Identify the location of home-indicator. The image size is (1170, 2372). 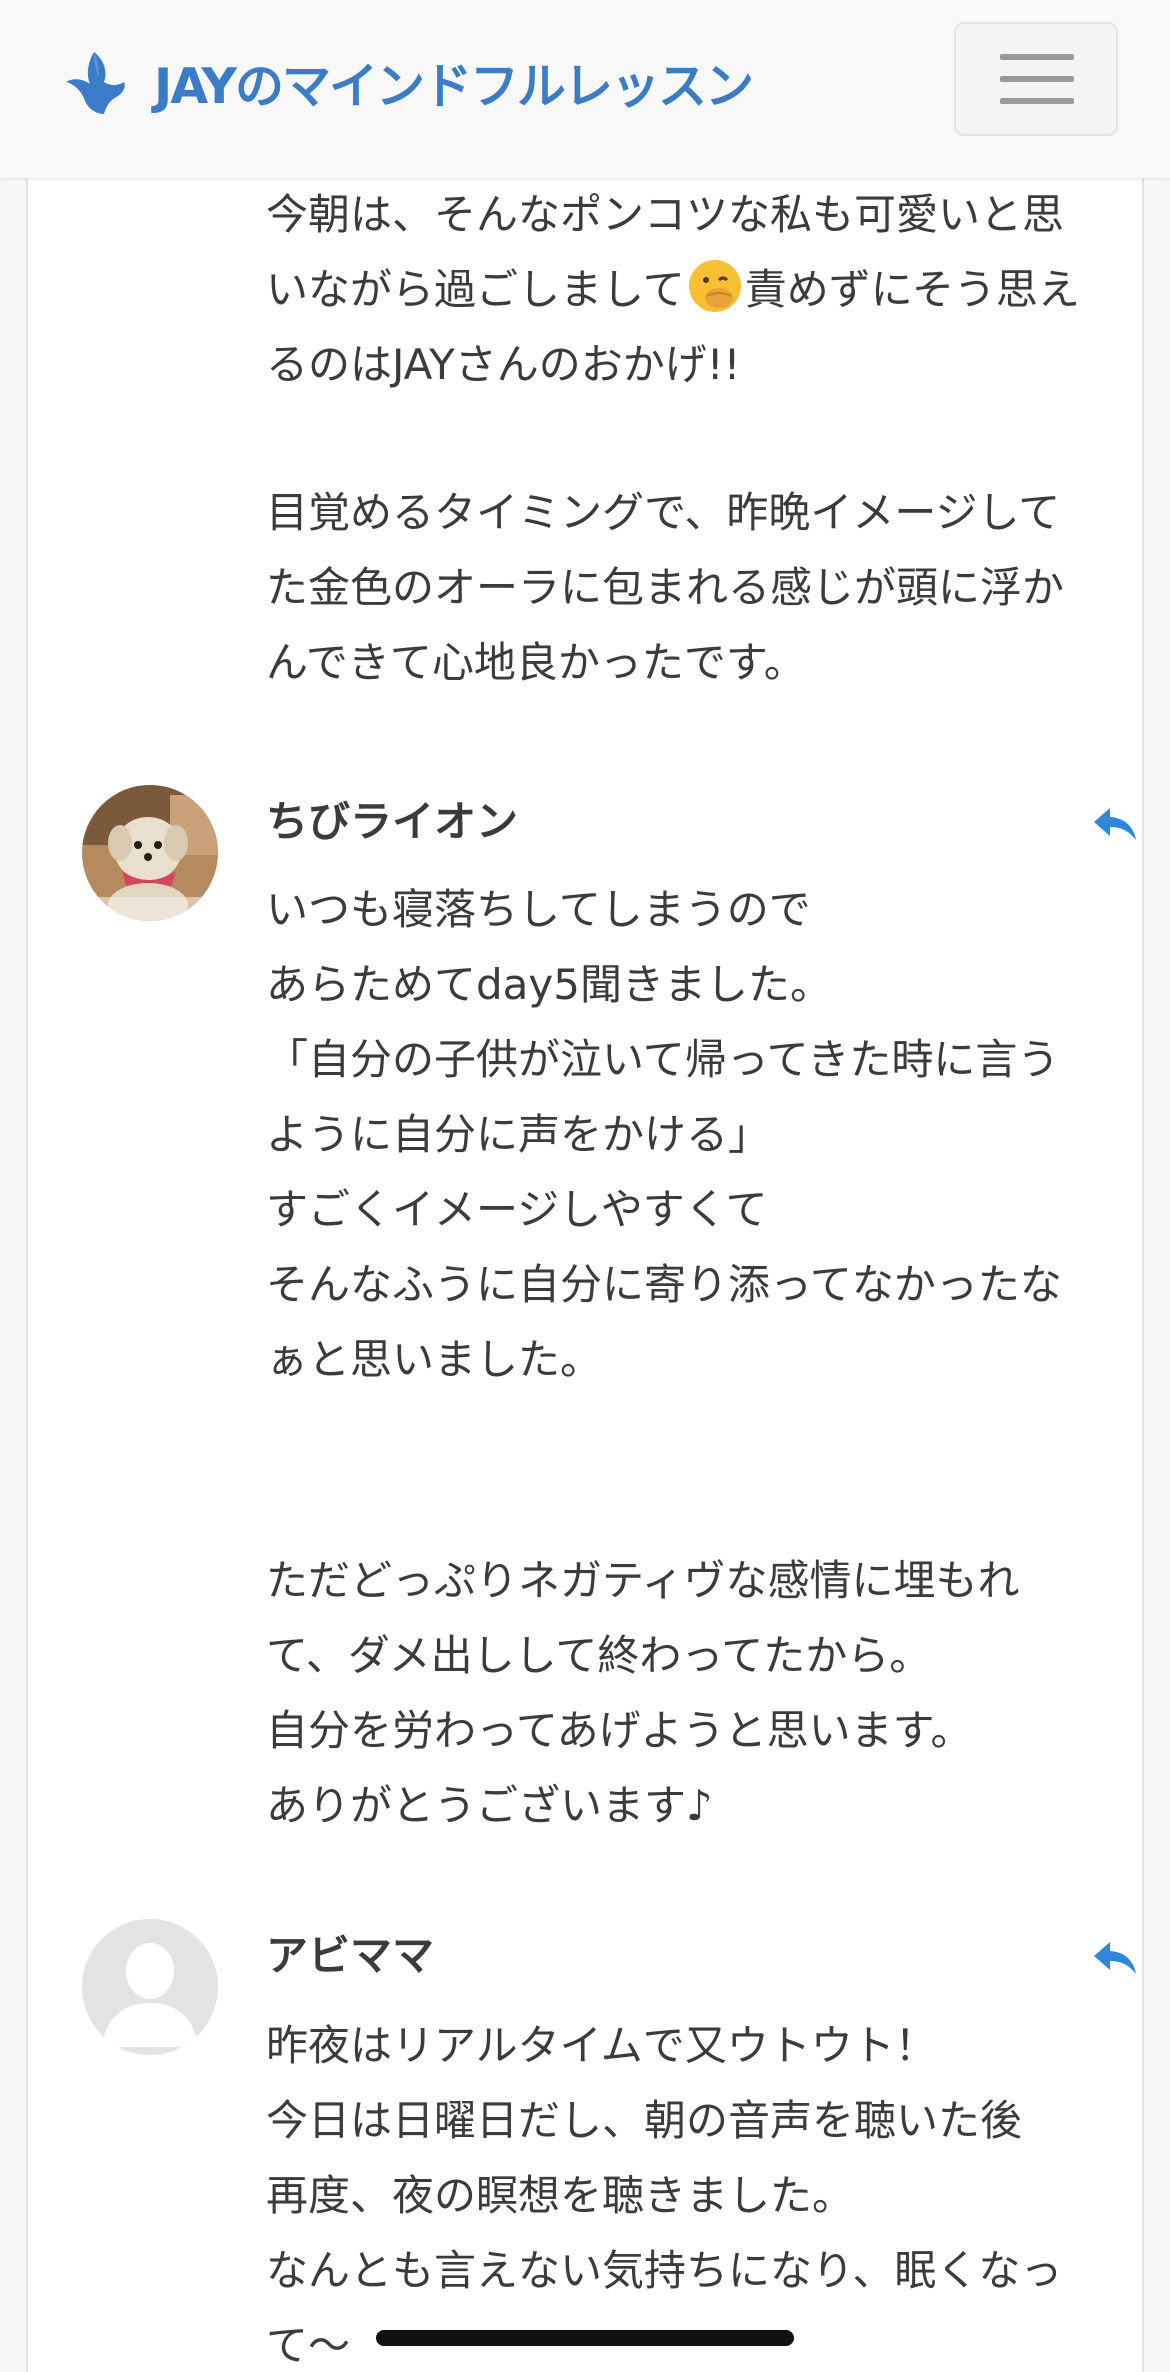
(585, 2338).